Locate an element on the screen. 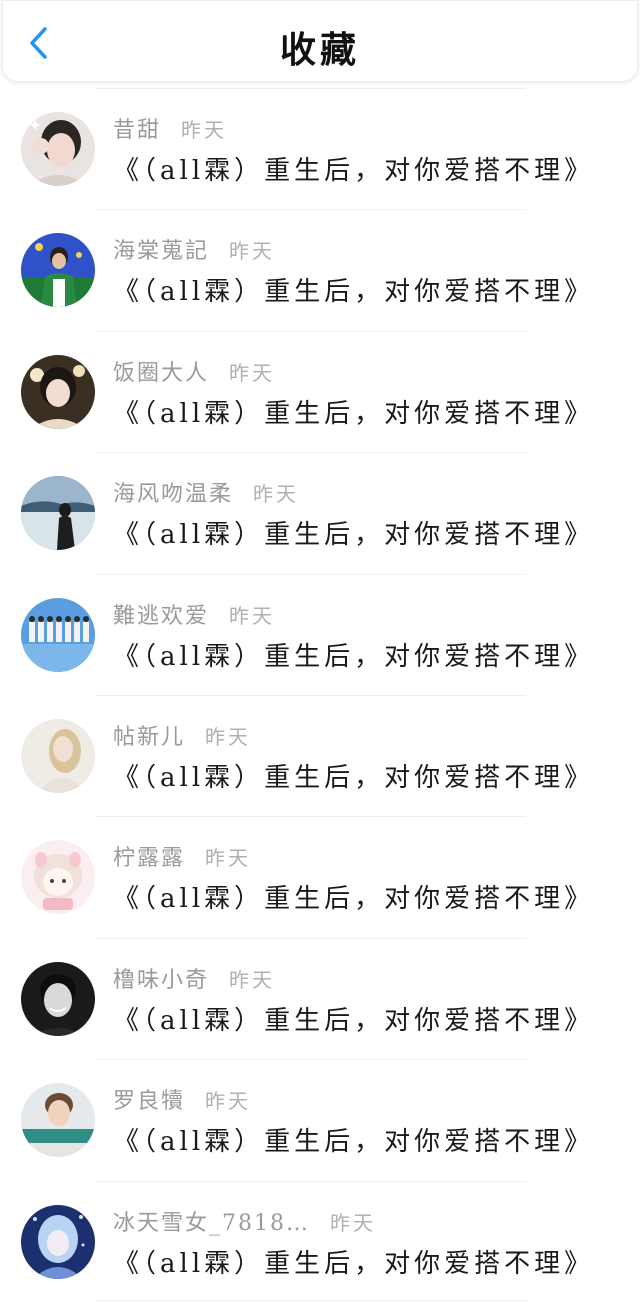 The height and width of the screenshot is (1303, 640). username: 饭圈大人 is located at coordinates (161, 371).